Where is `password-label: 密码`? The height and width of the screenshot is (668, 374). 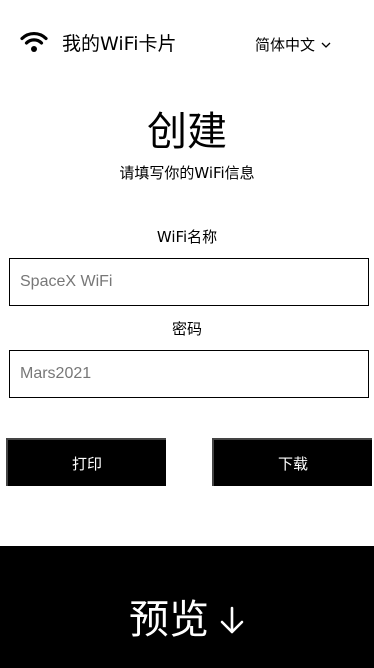 password-label: 密码 is located at coordinates (186, 329).